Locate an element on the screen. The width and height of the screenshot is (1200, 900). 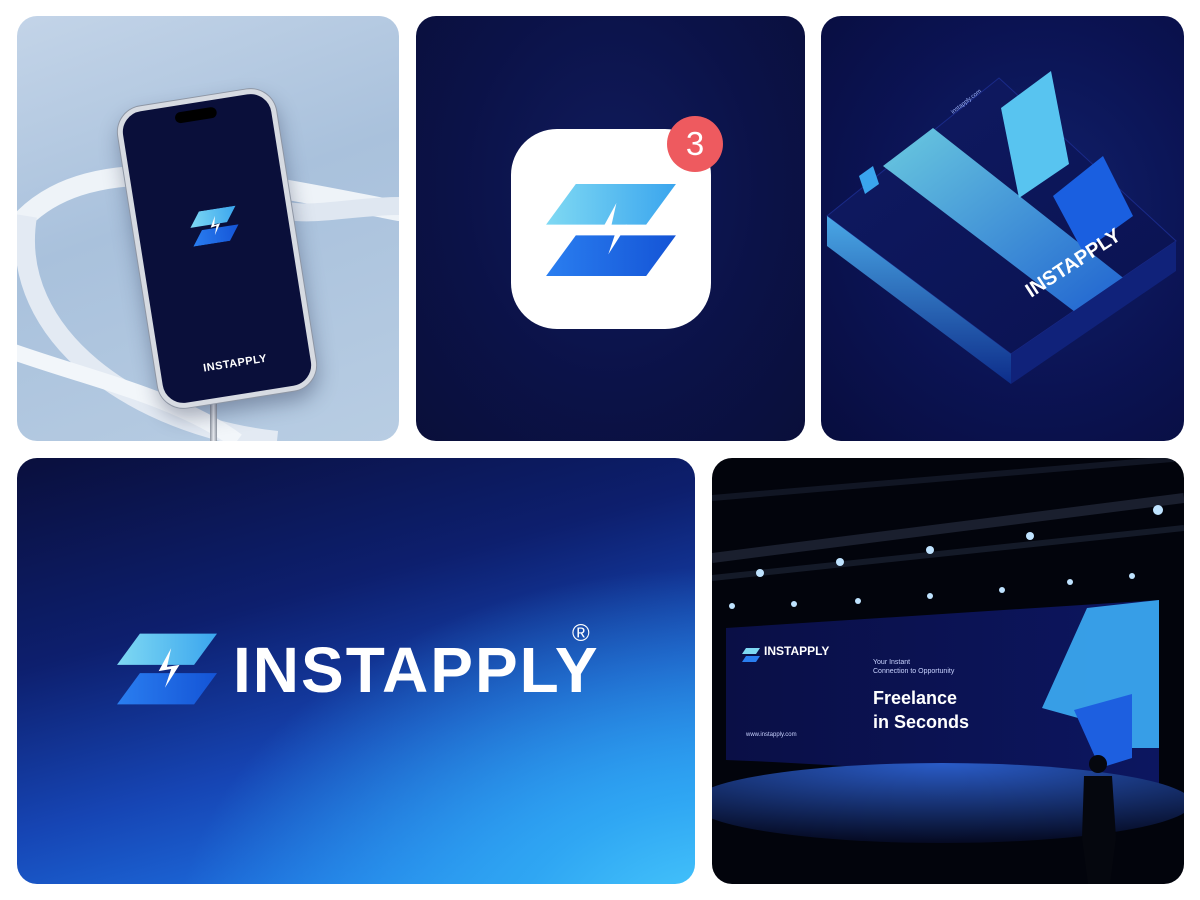
isometric-box: INSTAPPLY instapply.com is located at coordinates (1001, 227).